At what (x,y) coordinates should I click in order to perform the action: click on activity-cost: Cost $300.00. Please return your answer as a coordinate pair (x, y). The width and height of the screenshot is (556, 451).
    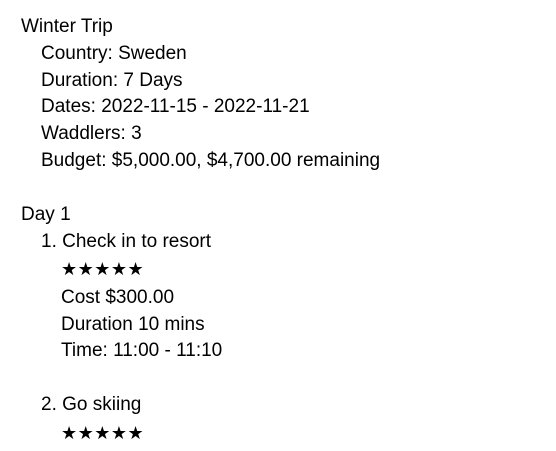
    Looking at the image, I should click on (118, 297).